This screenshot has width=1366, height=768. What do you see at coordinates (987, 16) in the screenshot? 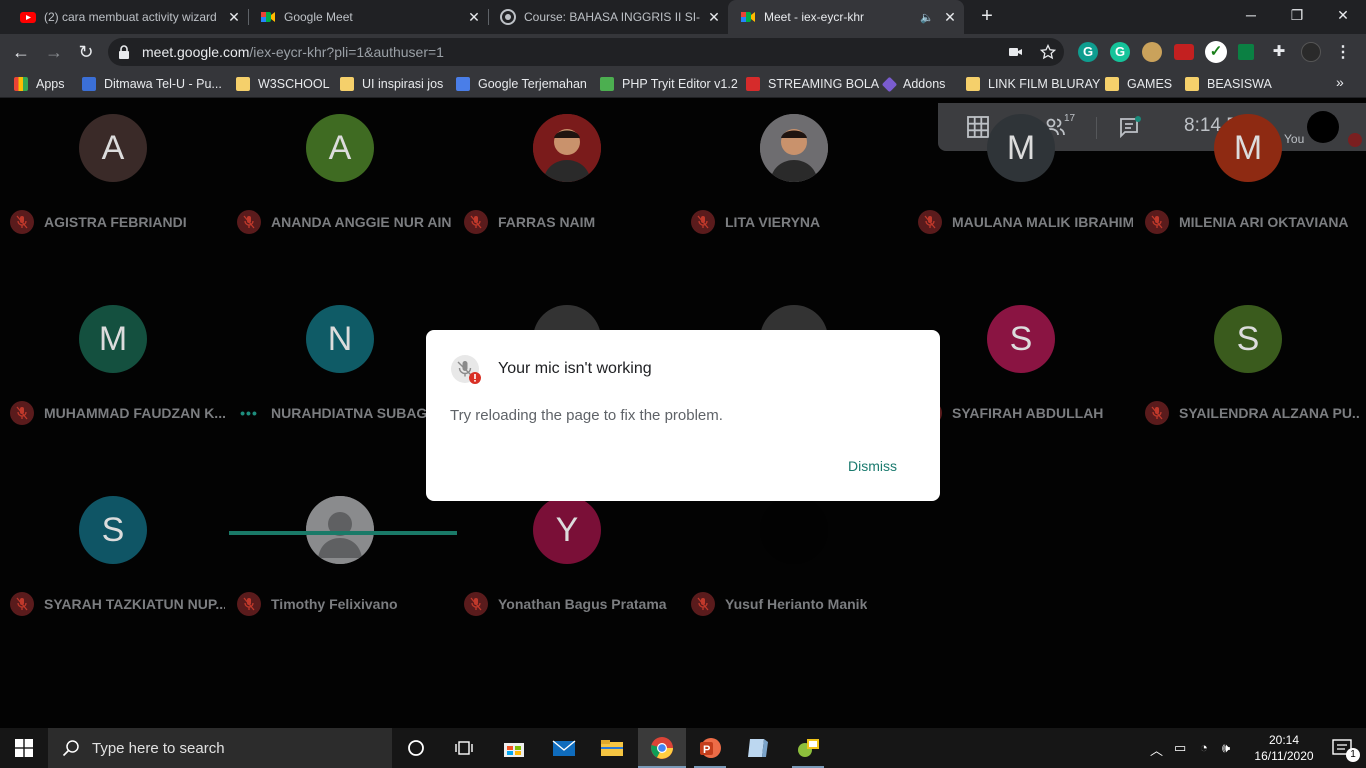
I see `new-tab-button: +` at bounding box center [987, 16].